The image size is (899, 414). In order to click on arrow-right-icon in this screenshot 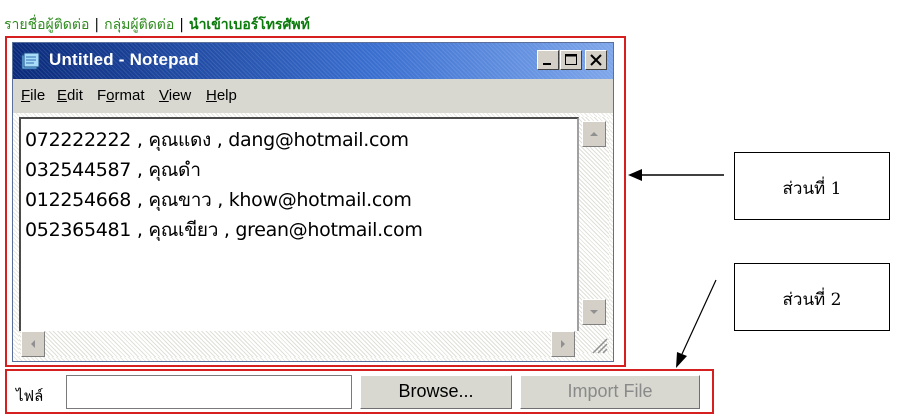, I will do `click(563, 344)`.